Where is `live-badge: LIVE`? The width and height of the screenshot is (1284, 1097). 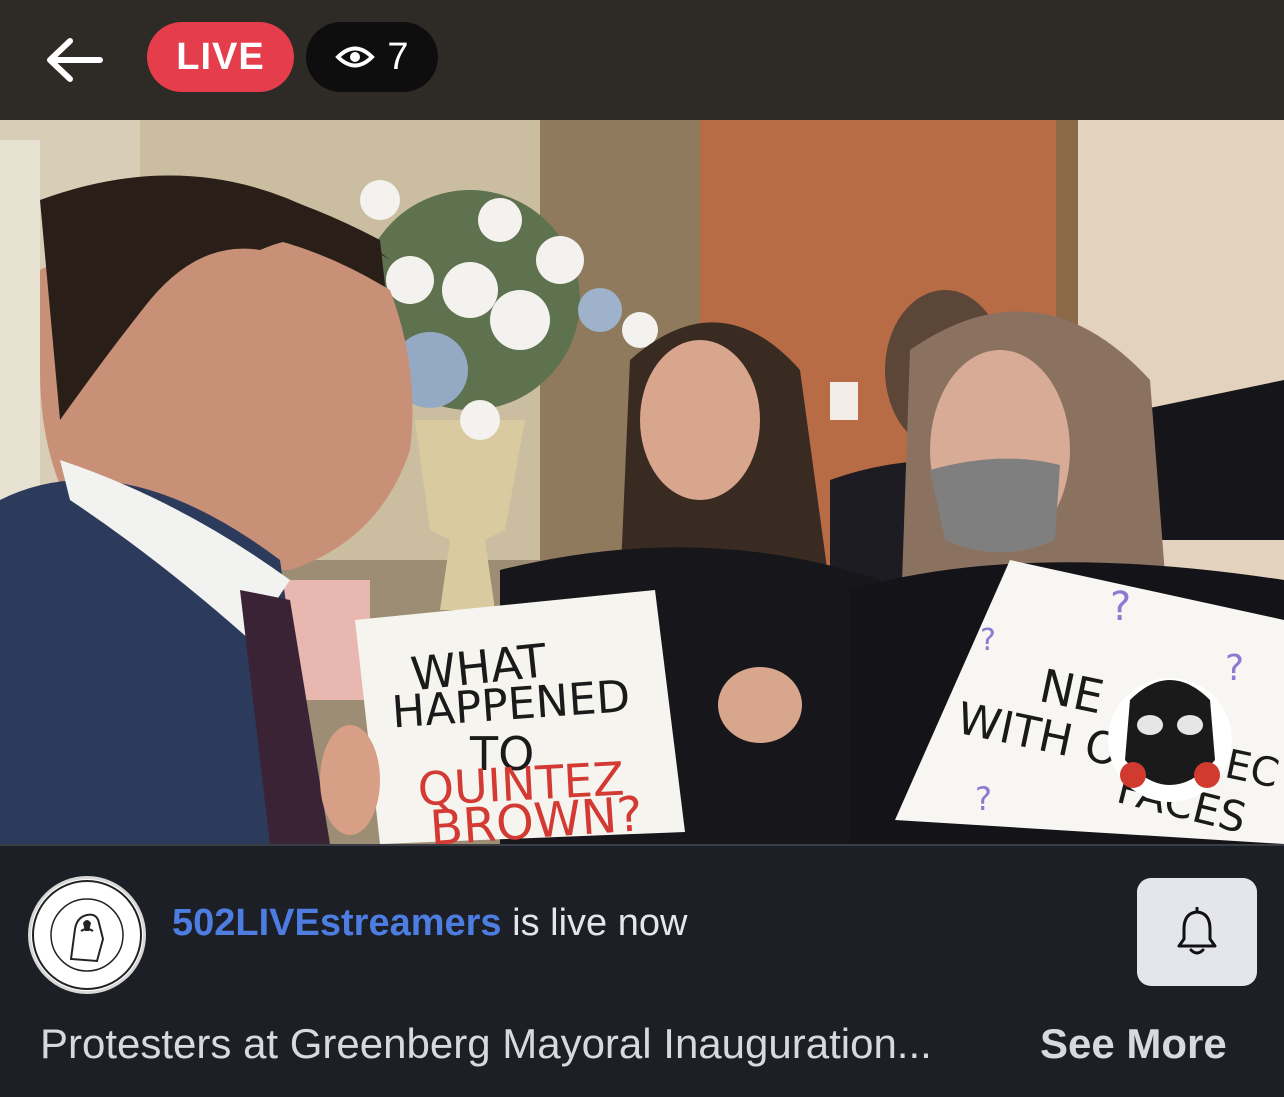 live-badge: LIVE is located at coordinates (220, 57).